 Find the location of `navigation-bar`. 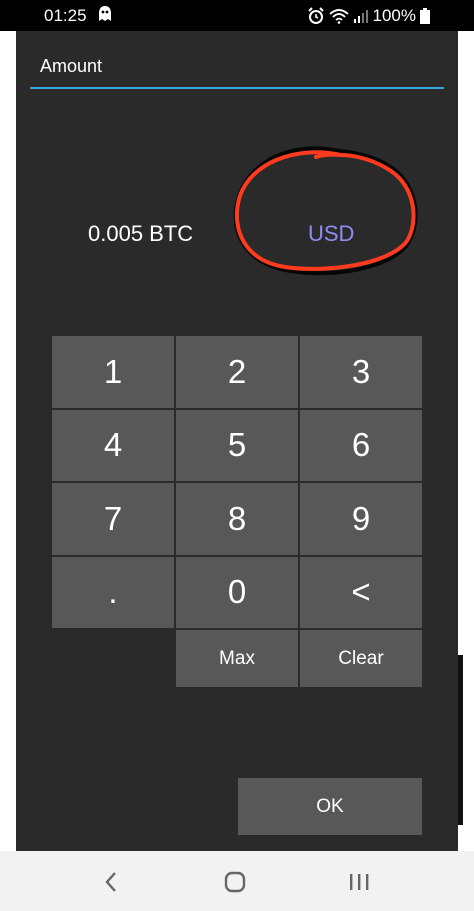

navigation-bar is located at coordinates (237, 881).